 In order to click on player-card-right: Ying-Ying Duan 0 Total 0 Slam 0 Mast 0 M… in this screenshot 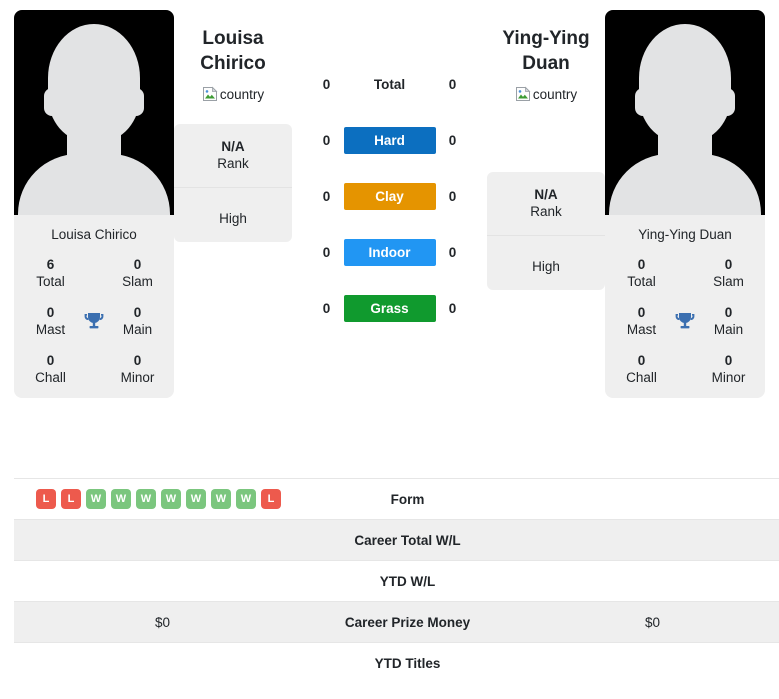, I will do `click(685, 204)`.